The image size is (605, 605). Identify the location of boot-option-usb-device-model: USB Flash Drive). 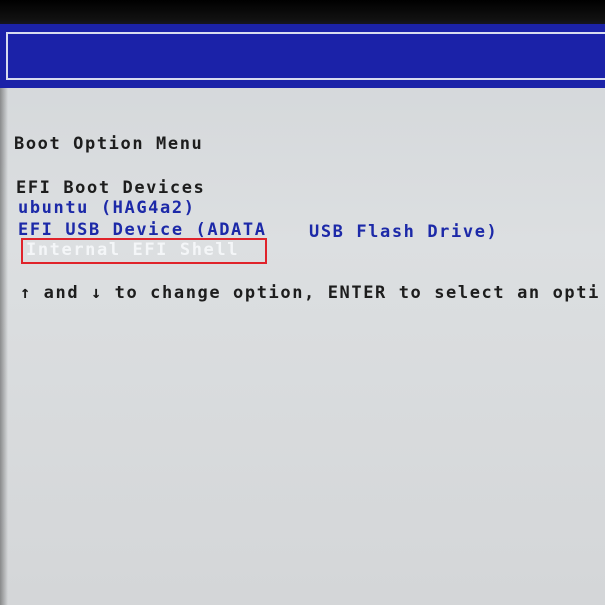
(403, 232).